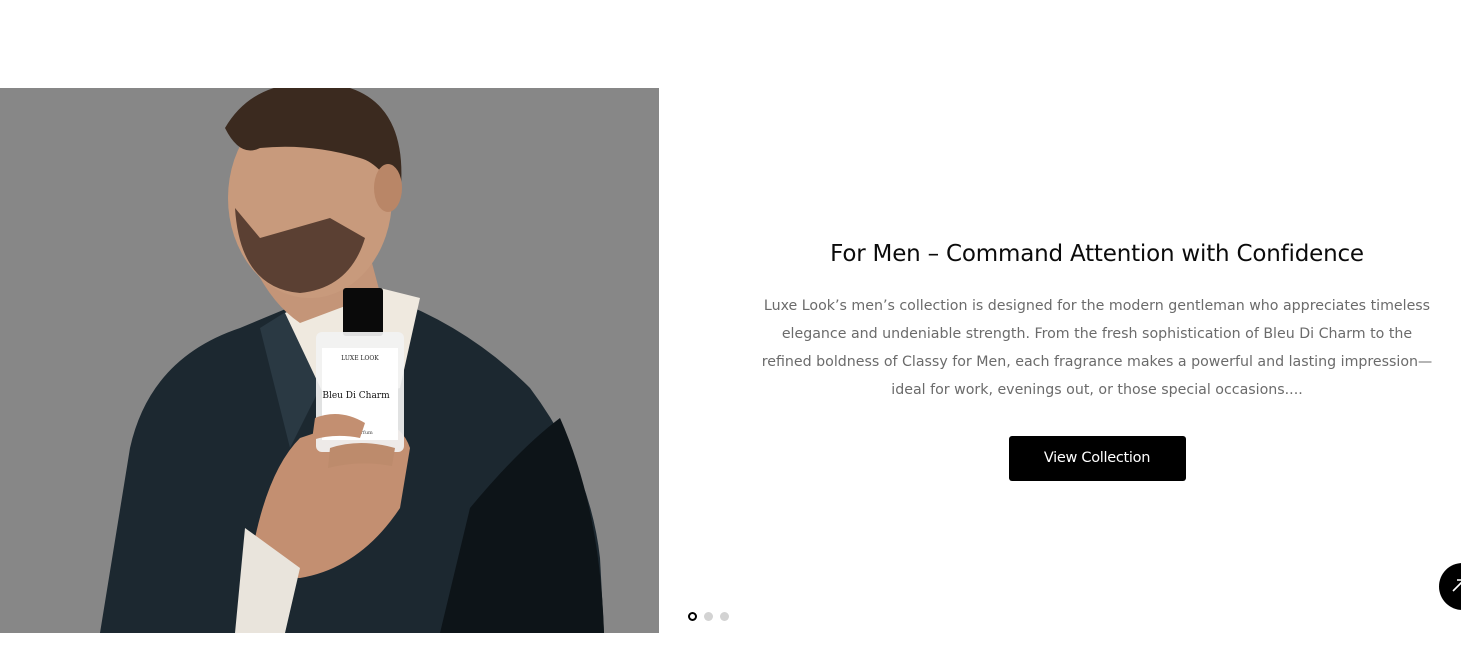  I want to click on carousel-pagination, so click(708, 616).